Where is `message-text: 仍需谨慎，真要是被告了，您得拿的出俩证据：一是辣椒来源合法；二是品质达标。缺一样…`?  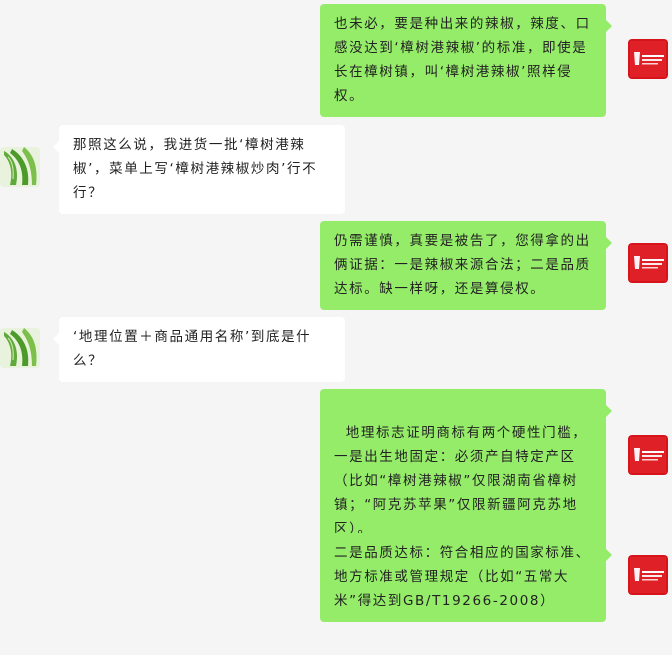 message-text: 仍需谨慎，真要是被告了，您得拿的出俩证据：一是辣椒来源合法；二是品质达标。缺一样… is located at coordinates (462, 265).